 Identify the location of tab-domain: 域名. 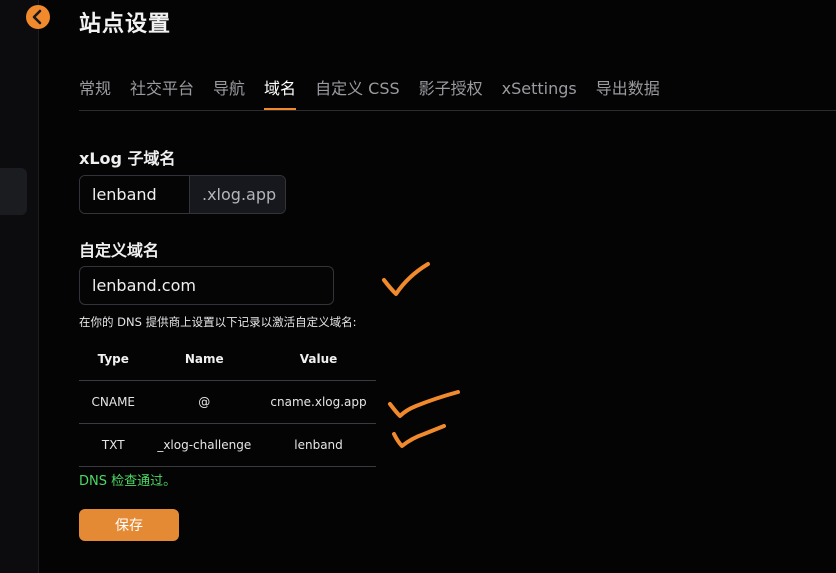
(280, 94).